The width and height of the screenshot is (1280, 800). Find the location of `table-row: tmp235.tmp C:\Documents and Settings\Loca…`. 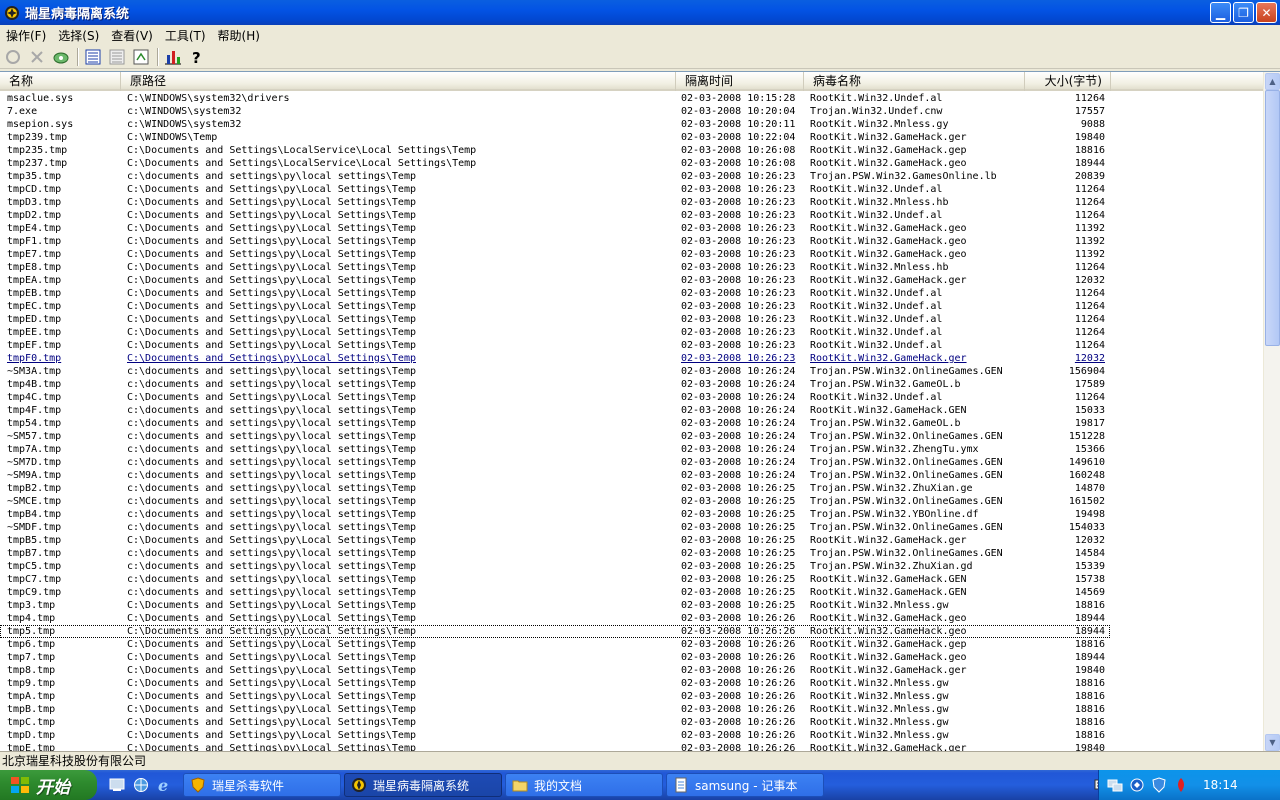

table-row: tmp235.tmp C:\Documents and Settings\Loca… is located at coordinates (631, 150).